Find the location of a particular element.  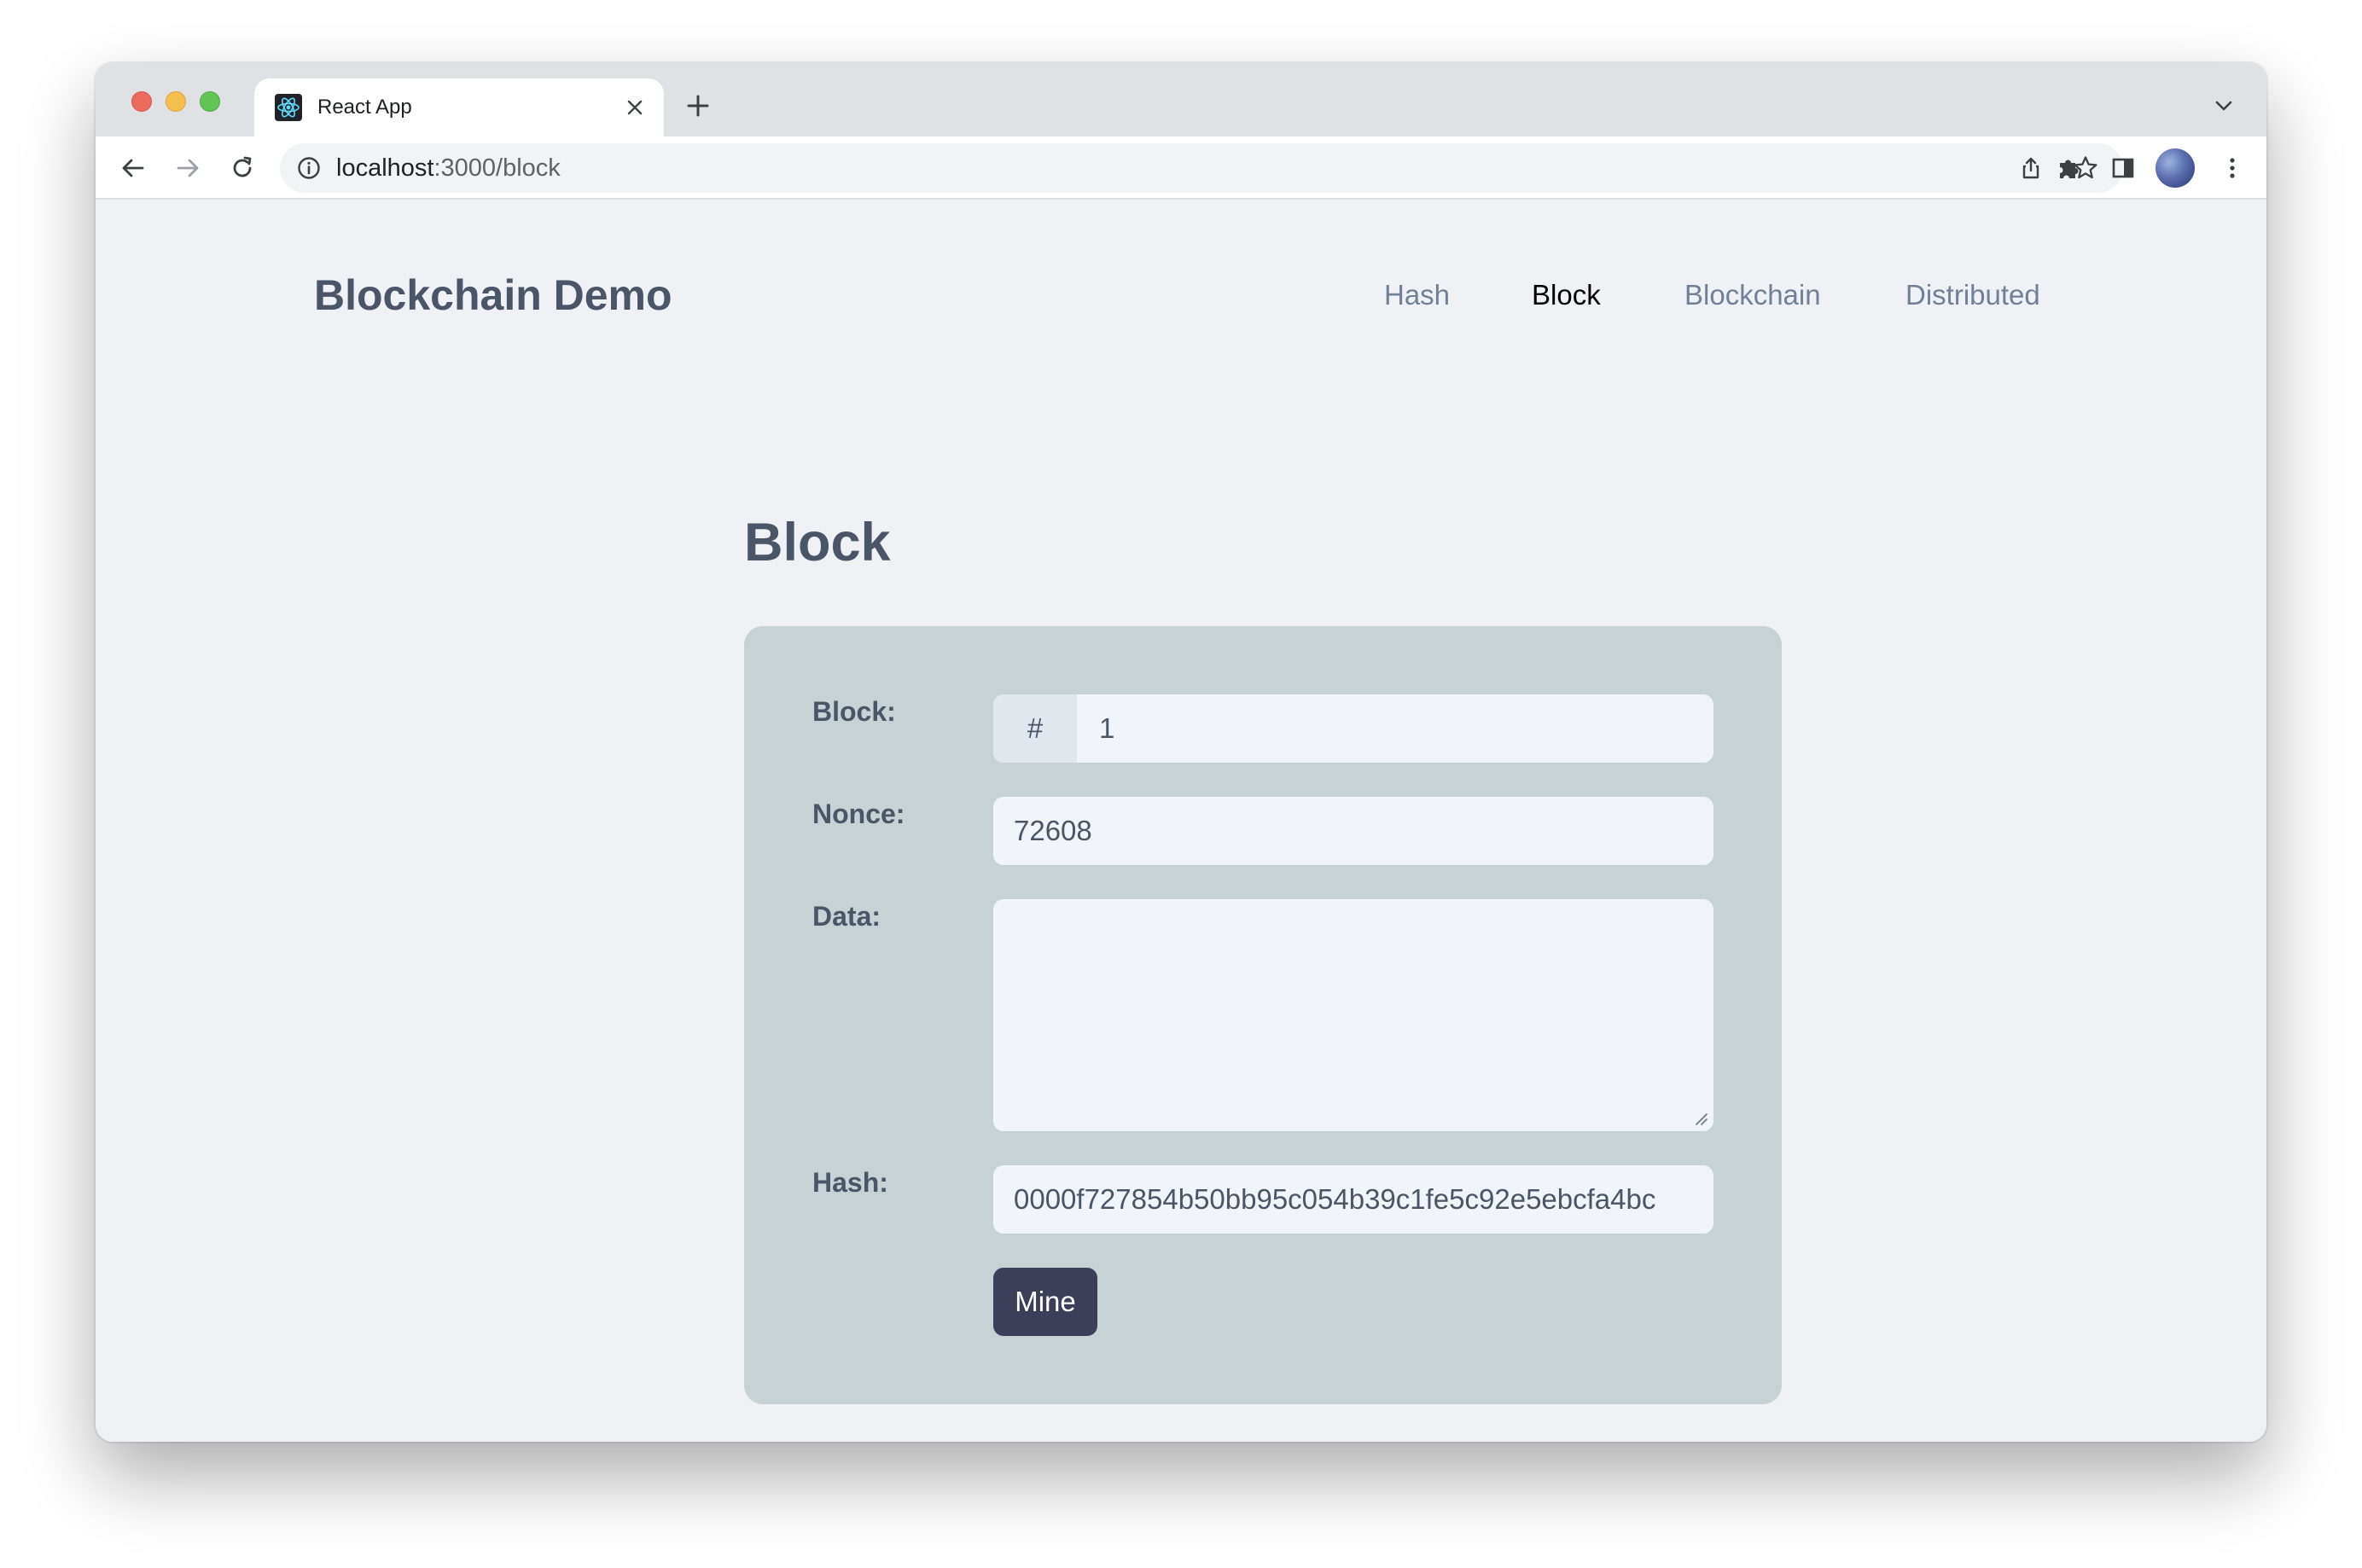

nav-link-hash: Hash is located at coordinates (1417, 295).